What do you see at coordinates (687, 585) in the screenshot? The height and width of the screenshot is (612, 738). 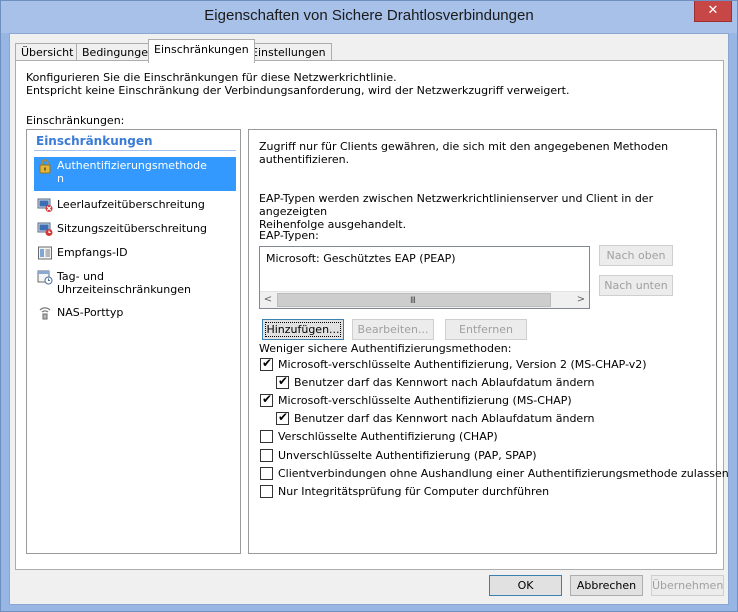 I see `apply-button: Übernehmen` at bounding box center [687, 585].